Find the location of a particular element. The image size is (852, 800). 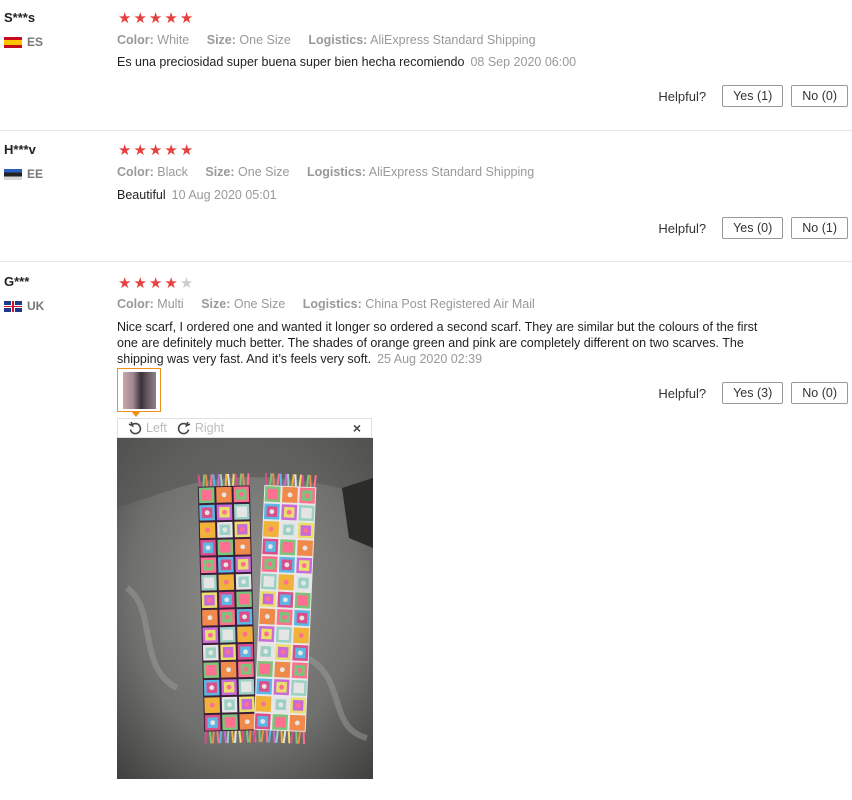

reviewer-name: G*** is located at coordinates (17, 281).